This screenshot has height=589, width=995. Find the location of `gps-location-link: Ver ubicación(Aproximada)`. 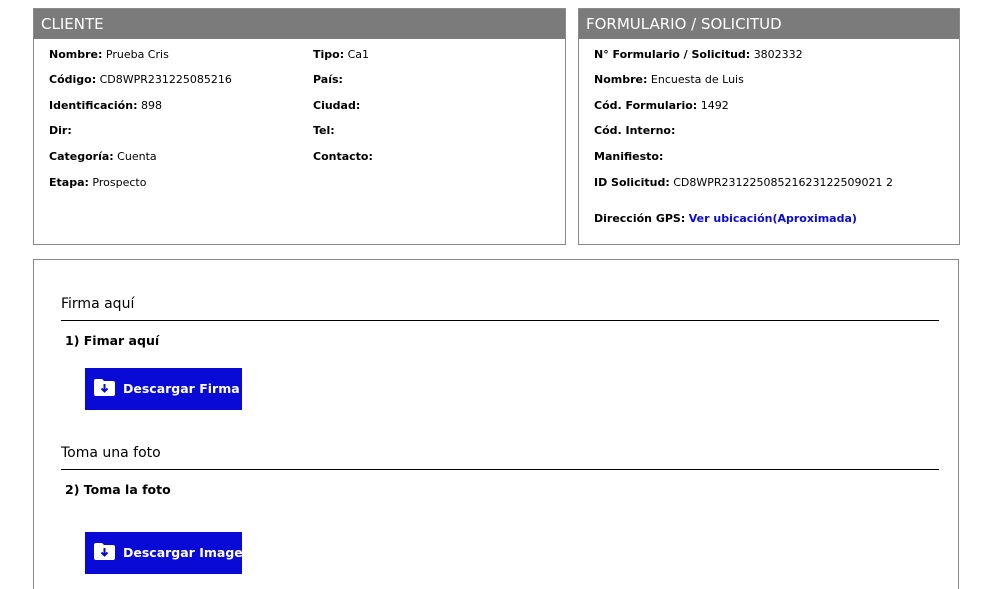

gps-location-link: Ver ubicación(Aproximada) is located at coordinates (773, 218).